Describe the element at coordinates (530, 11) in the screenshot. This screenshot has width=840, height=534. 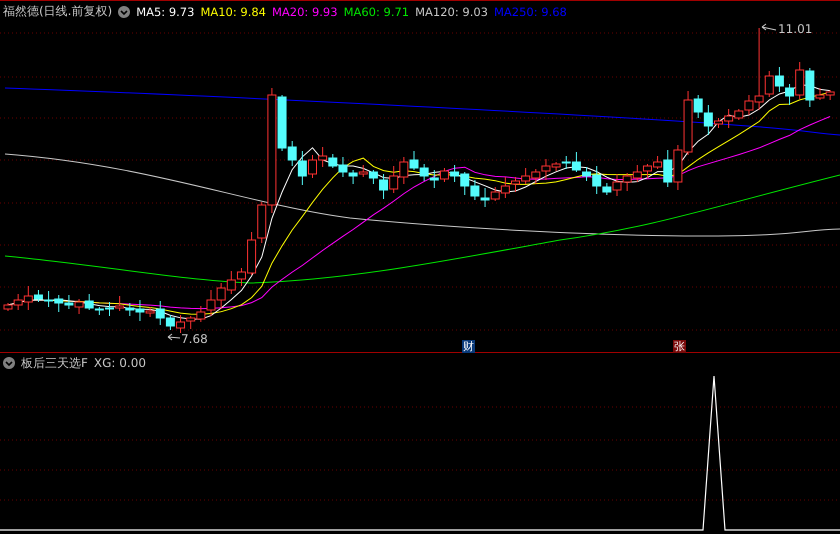
I see `moving-average-reading: MA250: 9.68` at that location.